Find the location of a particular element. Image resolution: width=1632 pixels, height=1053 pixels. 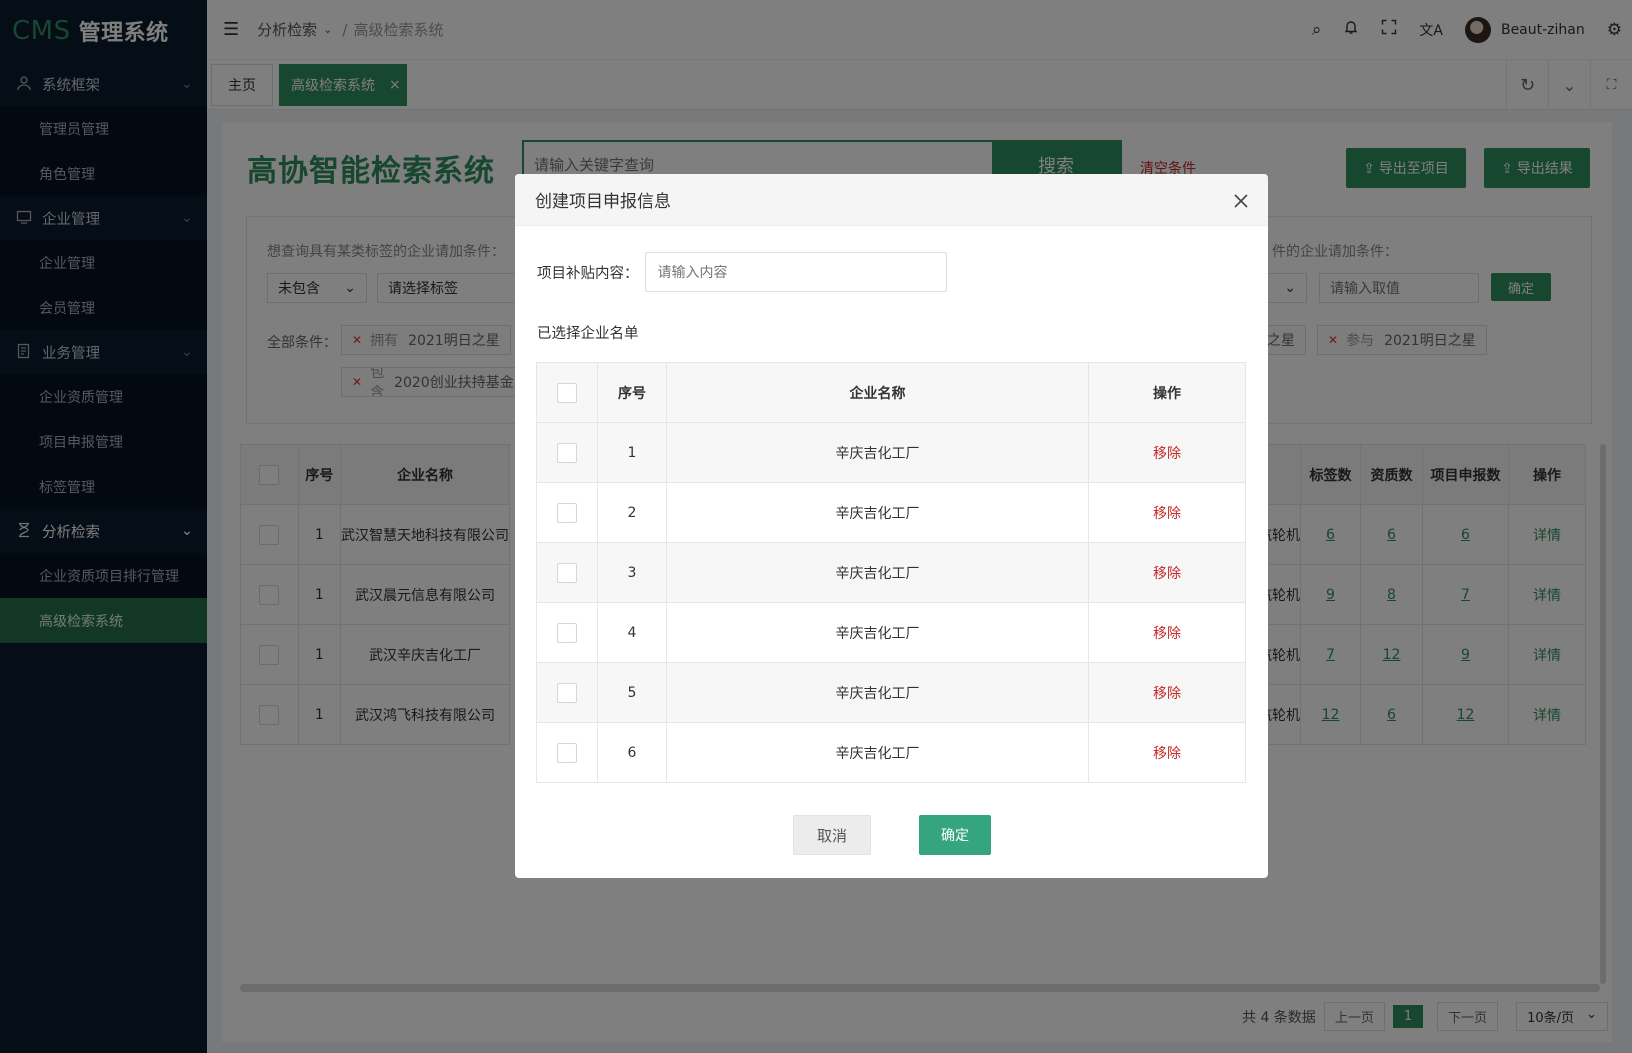

select-all-cell is located at coordinates (567, 392).